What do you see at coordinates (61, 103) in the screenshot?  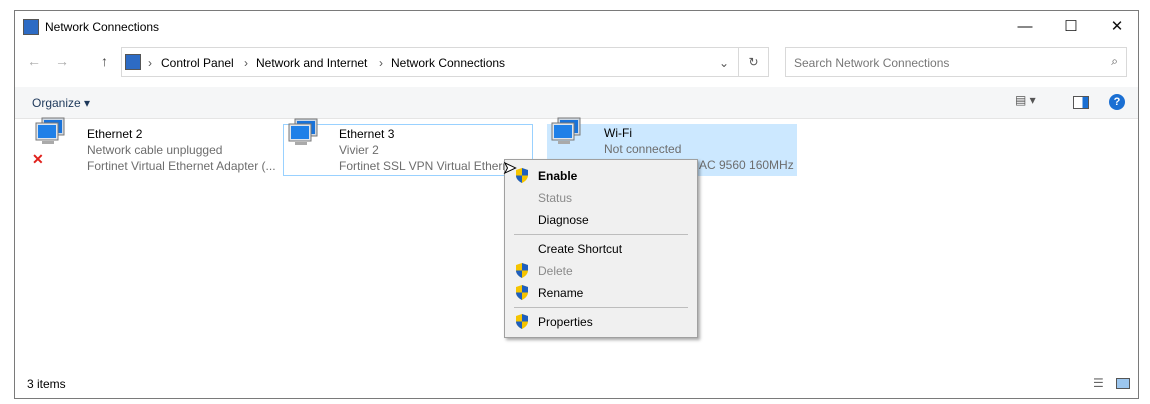 I see `organize-button: Organize ▾` at bounding box center [61, 103].